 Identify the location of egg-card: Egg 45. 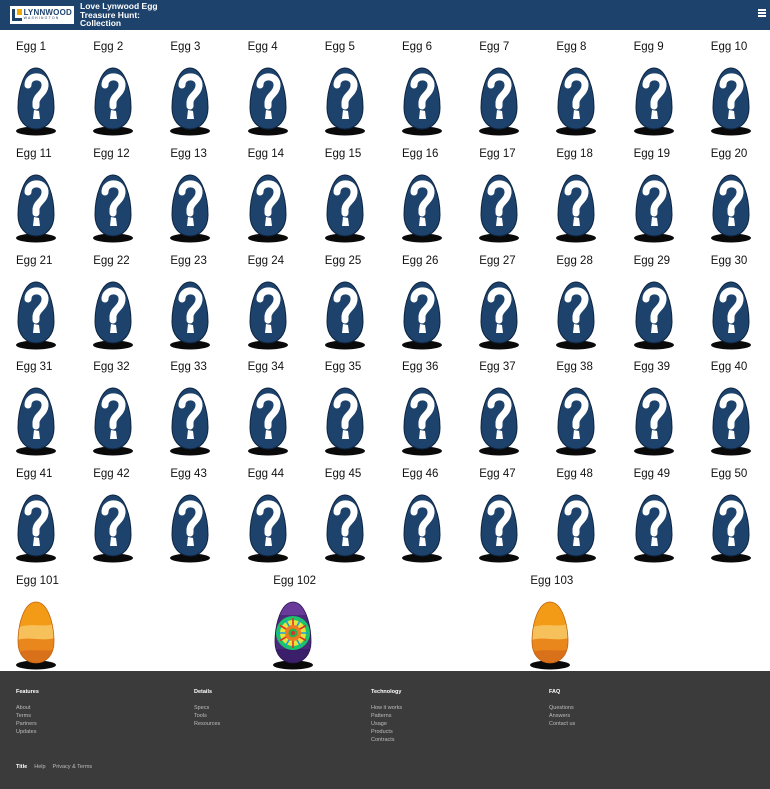
(347, 510).